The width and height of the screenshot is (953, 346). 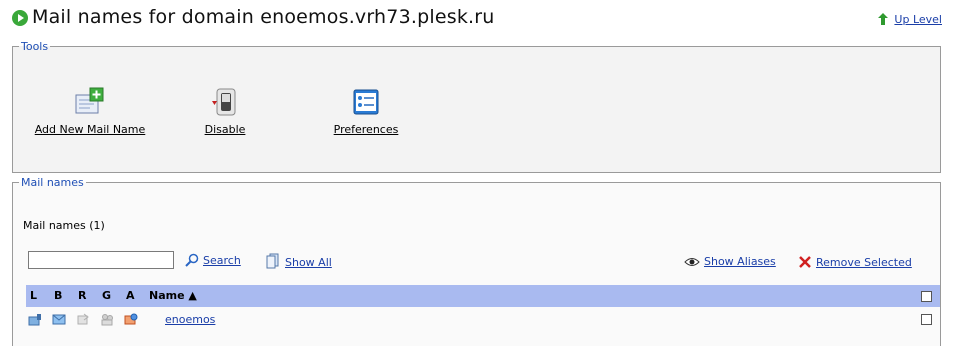 I want to click on autoresponder-icon, so click(x=131, y=319).